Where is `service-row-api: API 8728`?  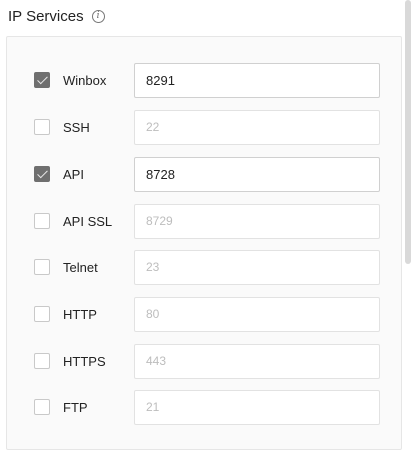
service-row-api: API 8728 is located at coordinates (204, 174).